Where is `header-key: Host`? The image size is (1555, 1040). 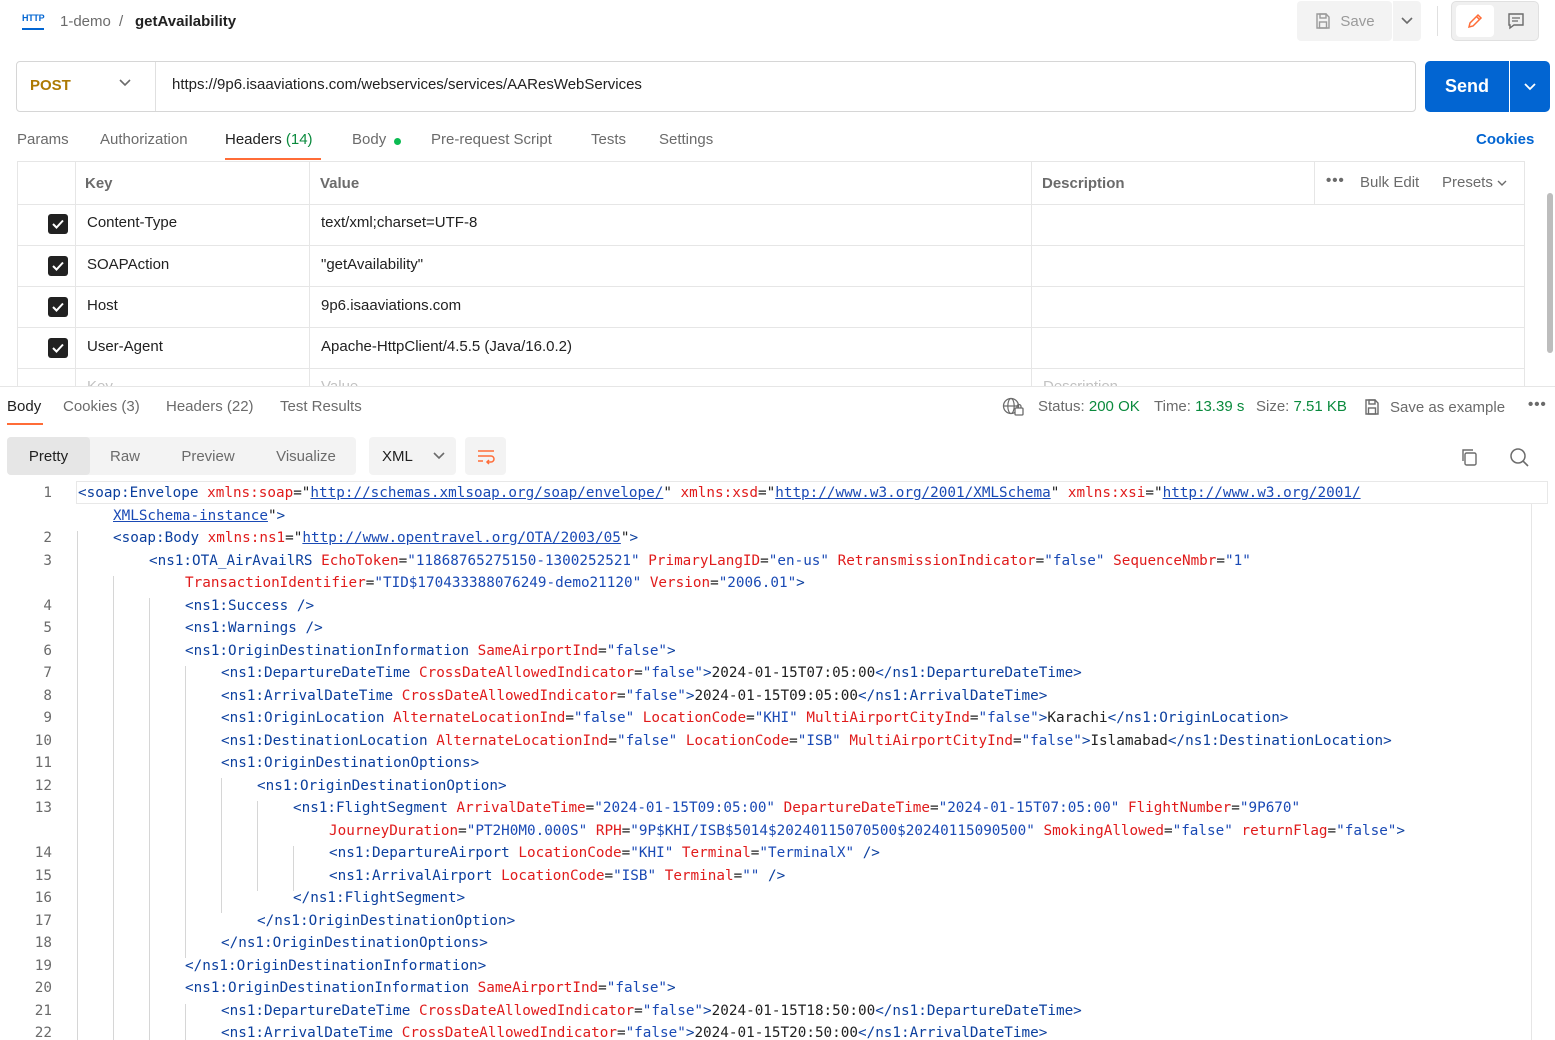
header-key: Host is located at coordinates (102, 305).